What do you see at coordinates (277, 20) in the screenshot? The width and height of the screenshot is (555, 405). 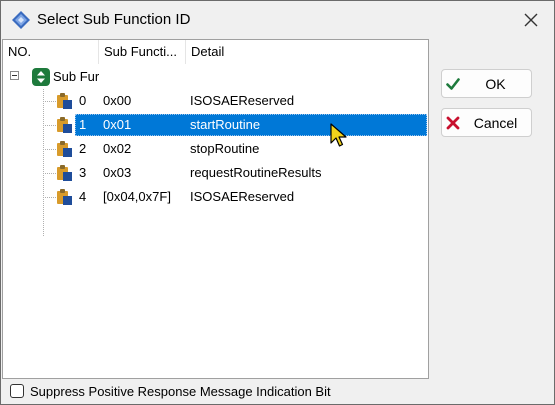 I see `title-bar: Select Sub Function ID` at bounding box center [277, 20].